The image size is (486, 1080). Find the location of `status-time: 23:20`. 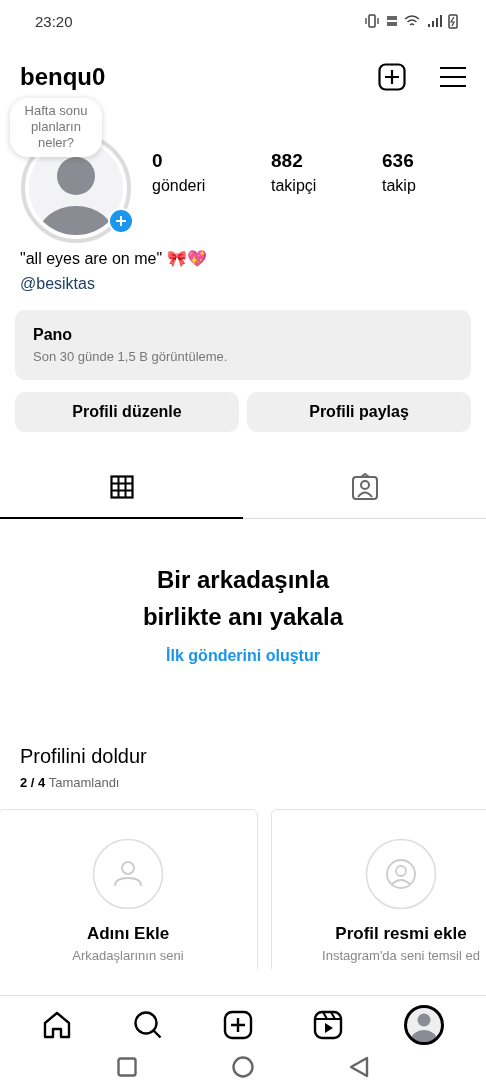

status-time: 23:20 is located at coordinates (54, 21).